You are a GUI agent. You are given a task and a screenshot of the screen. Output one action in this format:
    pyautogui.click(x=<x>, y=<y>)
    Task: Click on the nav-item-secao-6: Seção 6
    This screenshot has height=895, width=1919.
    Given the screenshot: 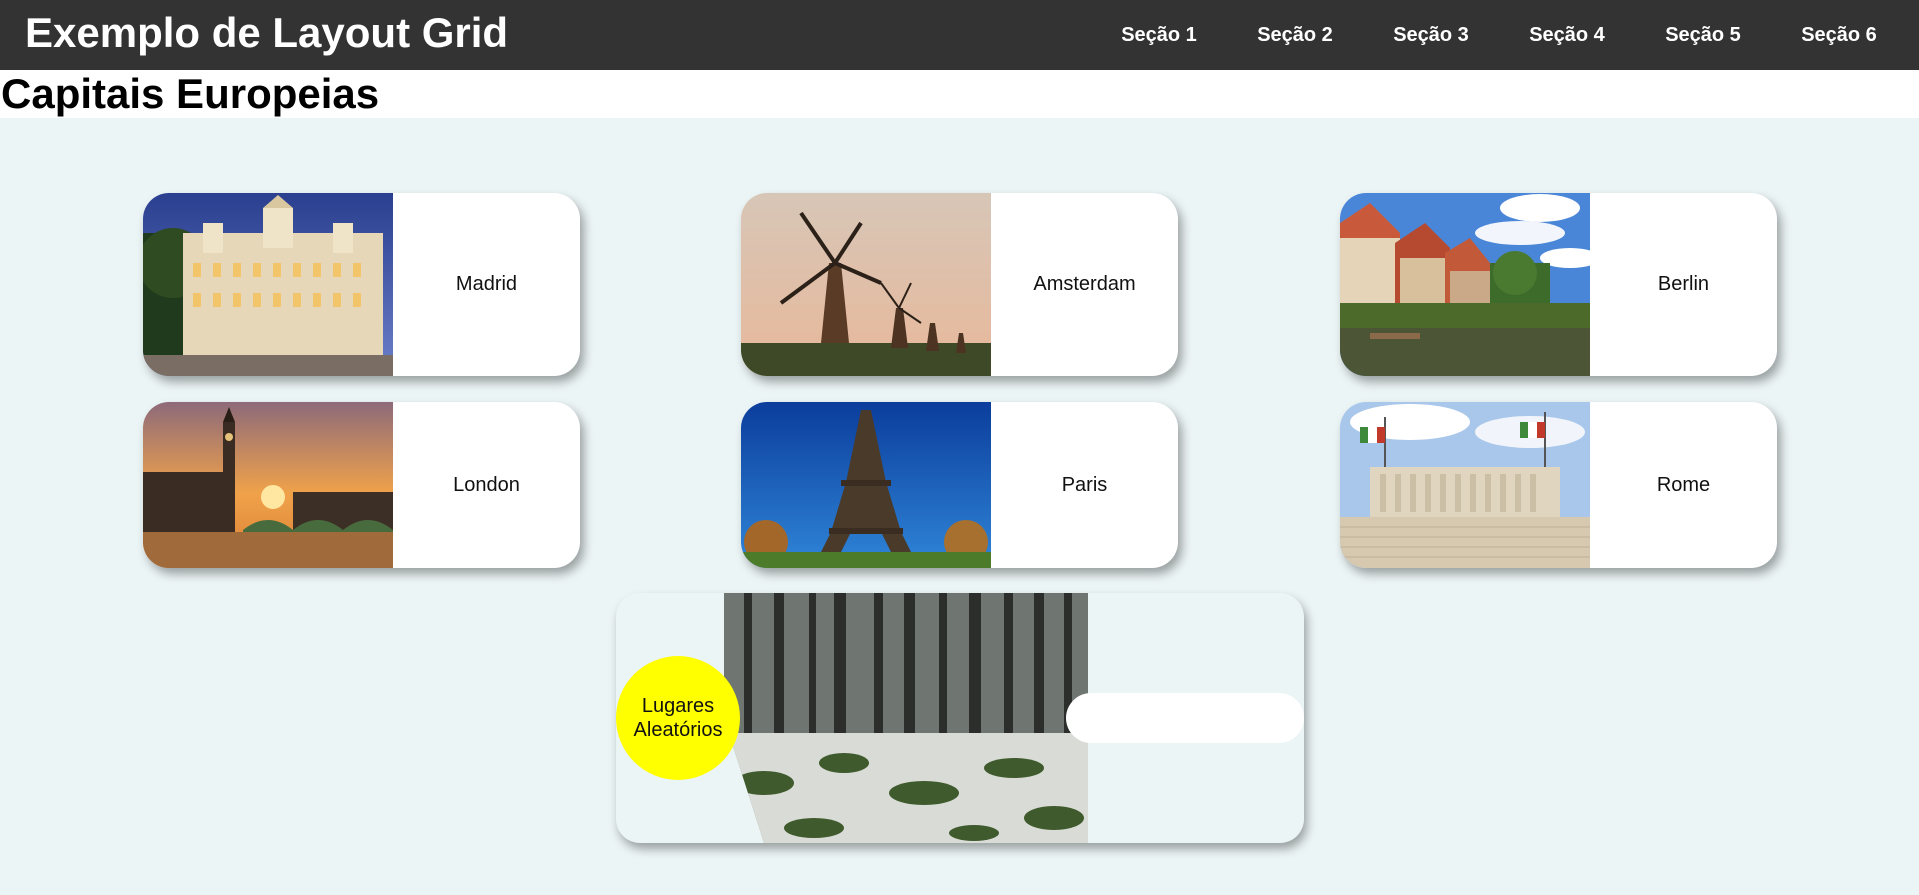 What is the action you would take?
    pyautogui.click(x=1839, y=35)
    